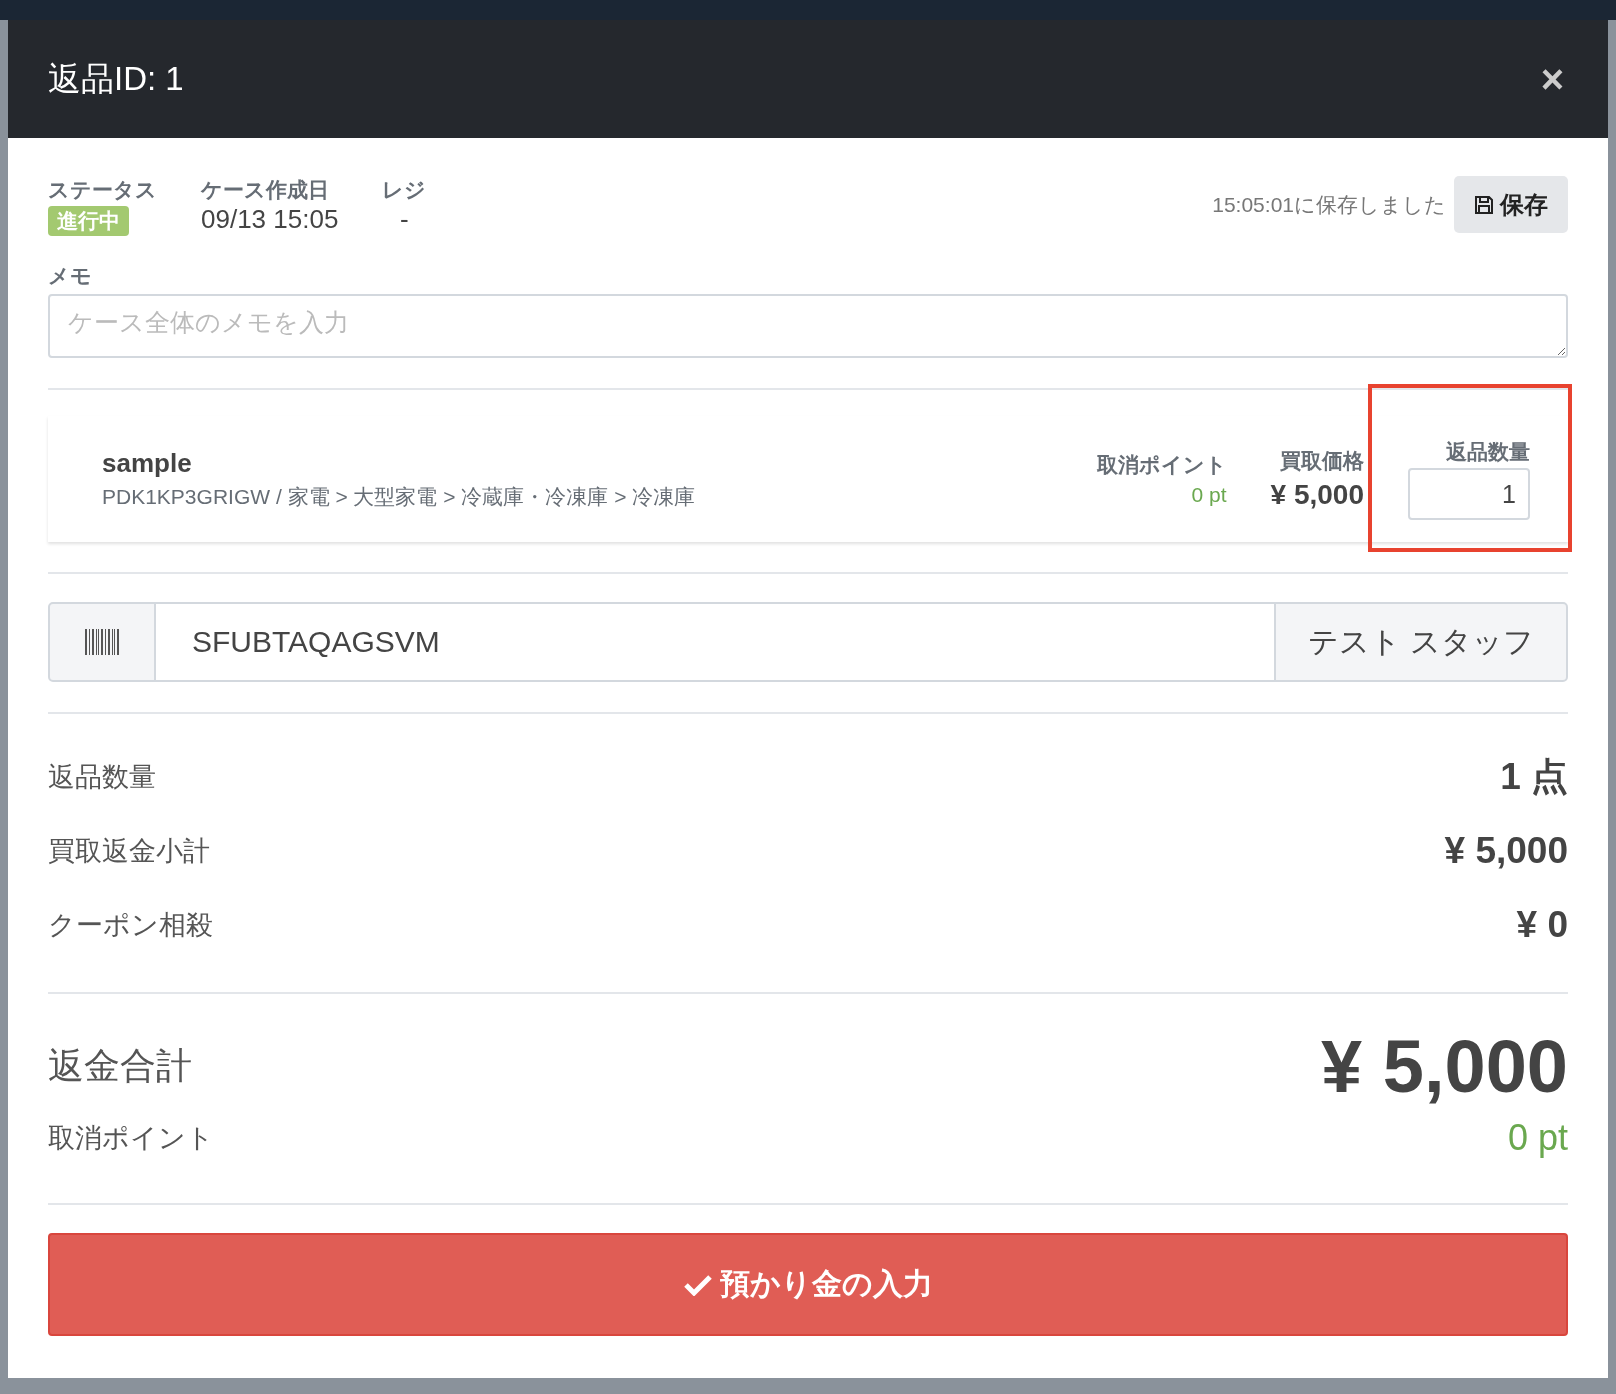 The height and width of the screenshot is (1394, 1616). What do you see at coordinates (1209, 495) in the screenshot?
I see `points-value: 0 pt` at bounding box center [1209, 495].